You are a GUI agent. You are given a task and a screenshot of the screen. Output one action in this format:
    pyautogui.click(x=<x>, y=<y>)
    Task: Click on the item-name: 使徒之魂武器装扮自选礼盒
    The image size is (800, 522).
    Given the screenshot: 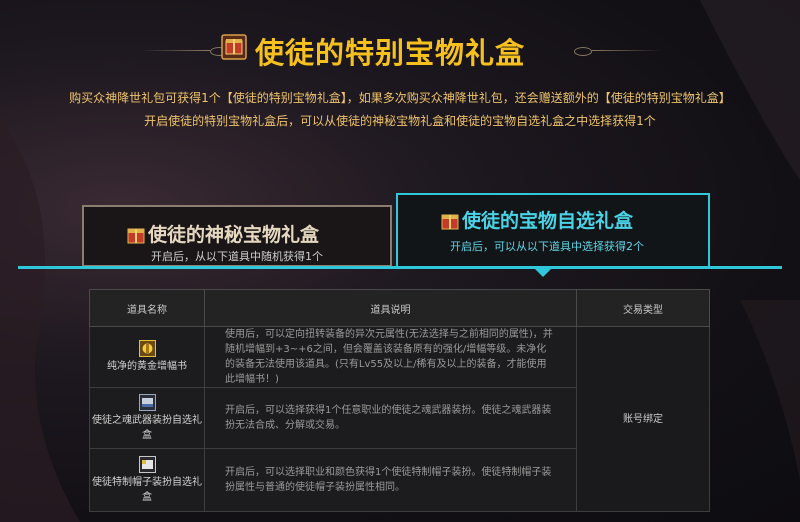 What is the action you would take?
    pyautogui.click(x=147, y=427)
    